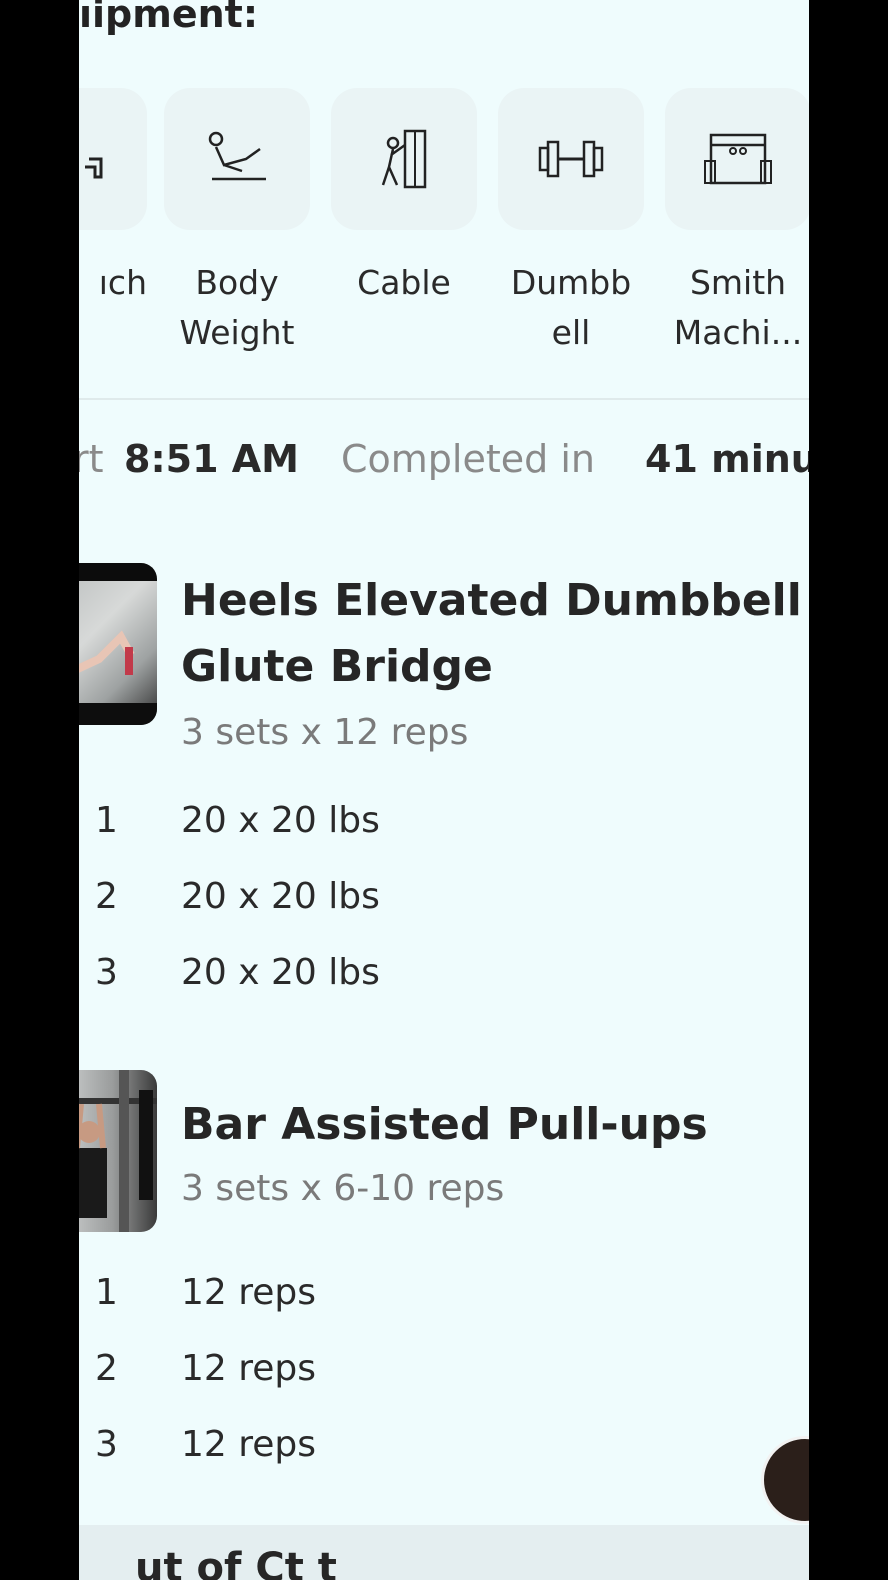 This screenshot has height=1580, width=888. Describe the element at coordinates (404, 282) in the screenshot. I see `equipment-label: Cable` at that location.